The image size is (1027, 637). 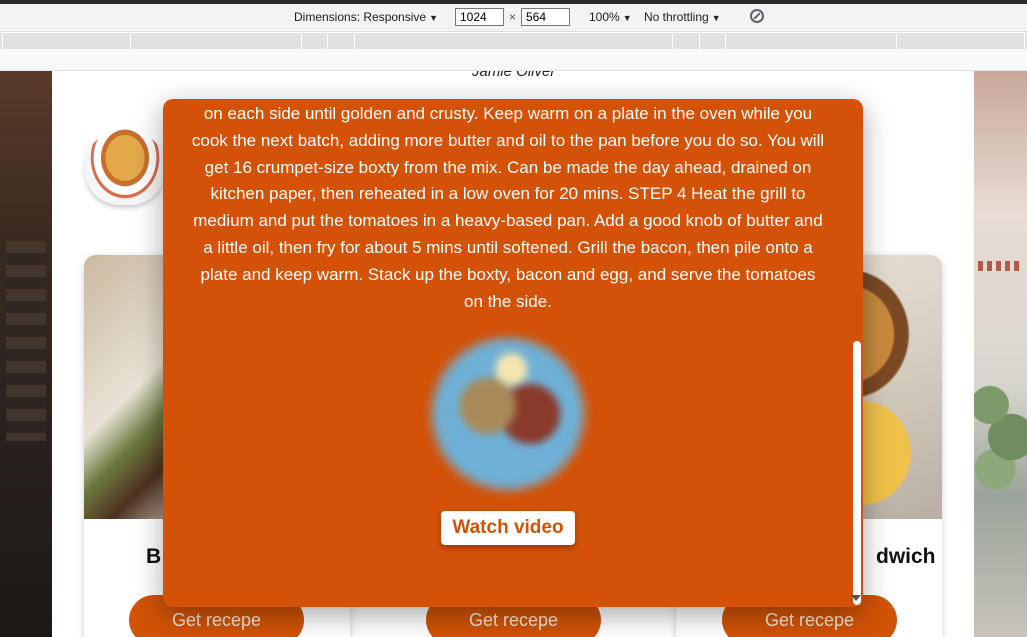 I want to click on zoom-dropdown: 100% ▼, so click(x=610, y=17).